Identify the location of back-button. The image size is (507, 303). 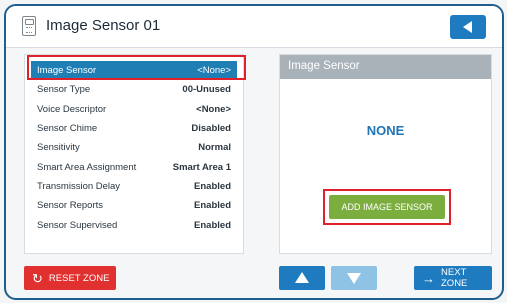
(468, 27).